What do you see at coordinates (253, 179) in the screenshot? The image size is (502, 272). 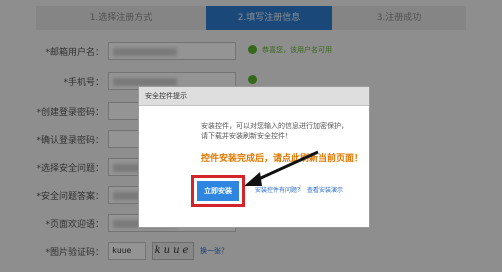 I see `arrow-head` at bounding box center [253, 179].